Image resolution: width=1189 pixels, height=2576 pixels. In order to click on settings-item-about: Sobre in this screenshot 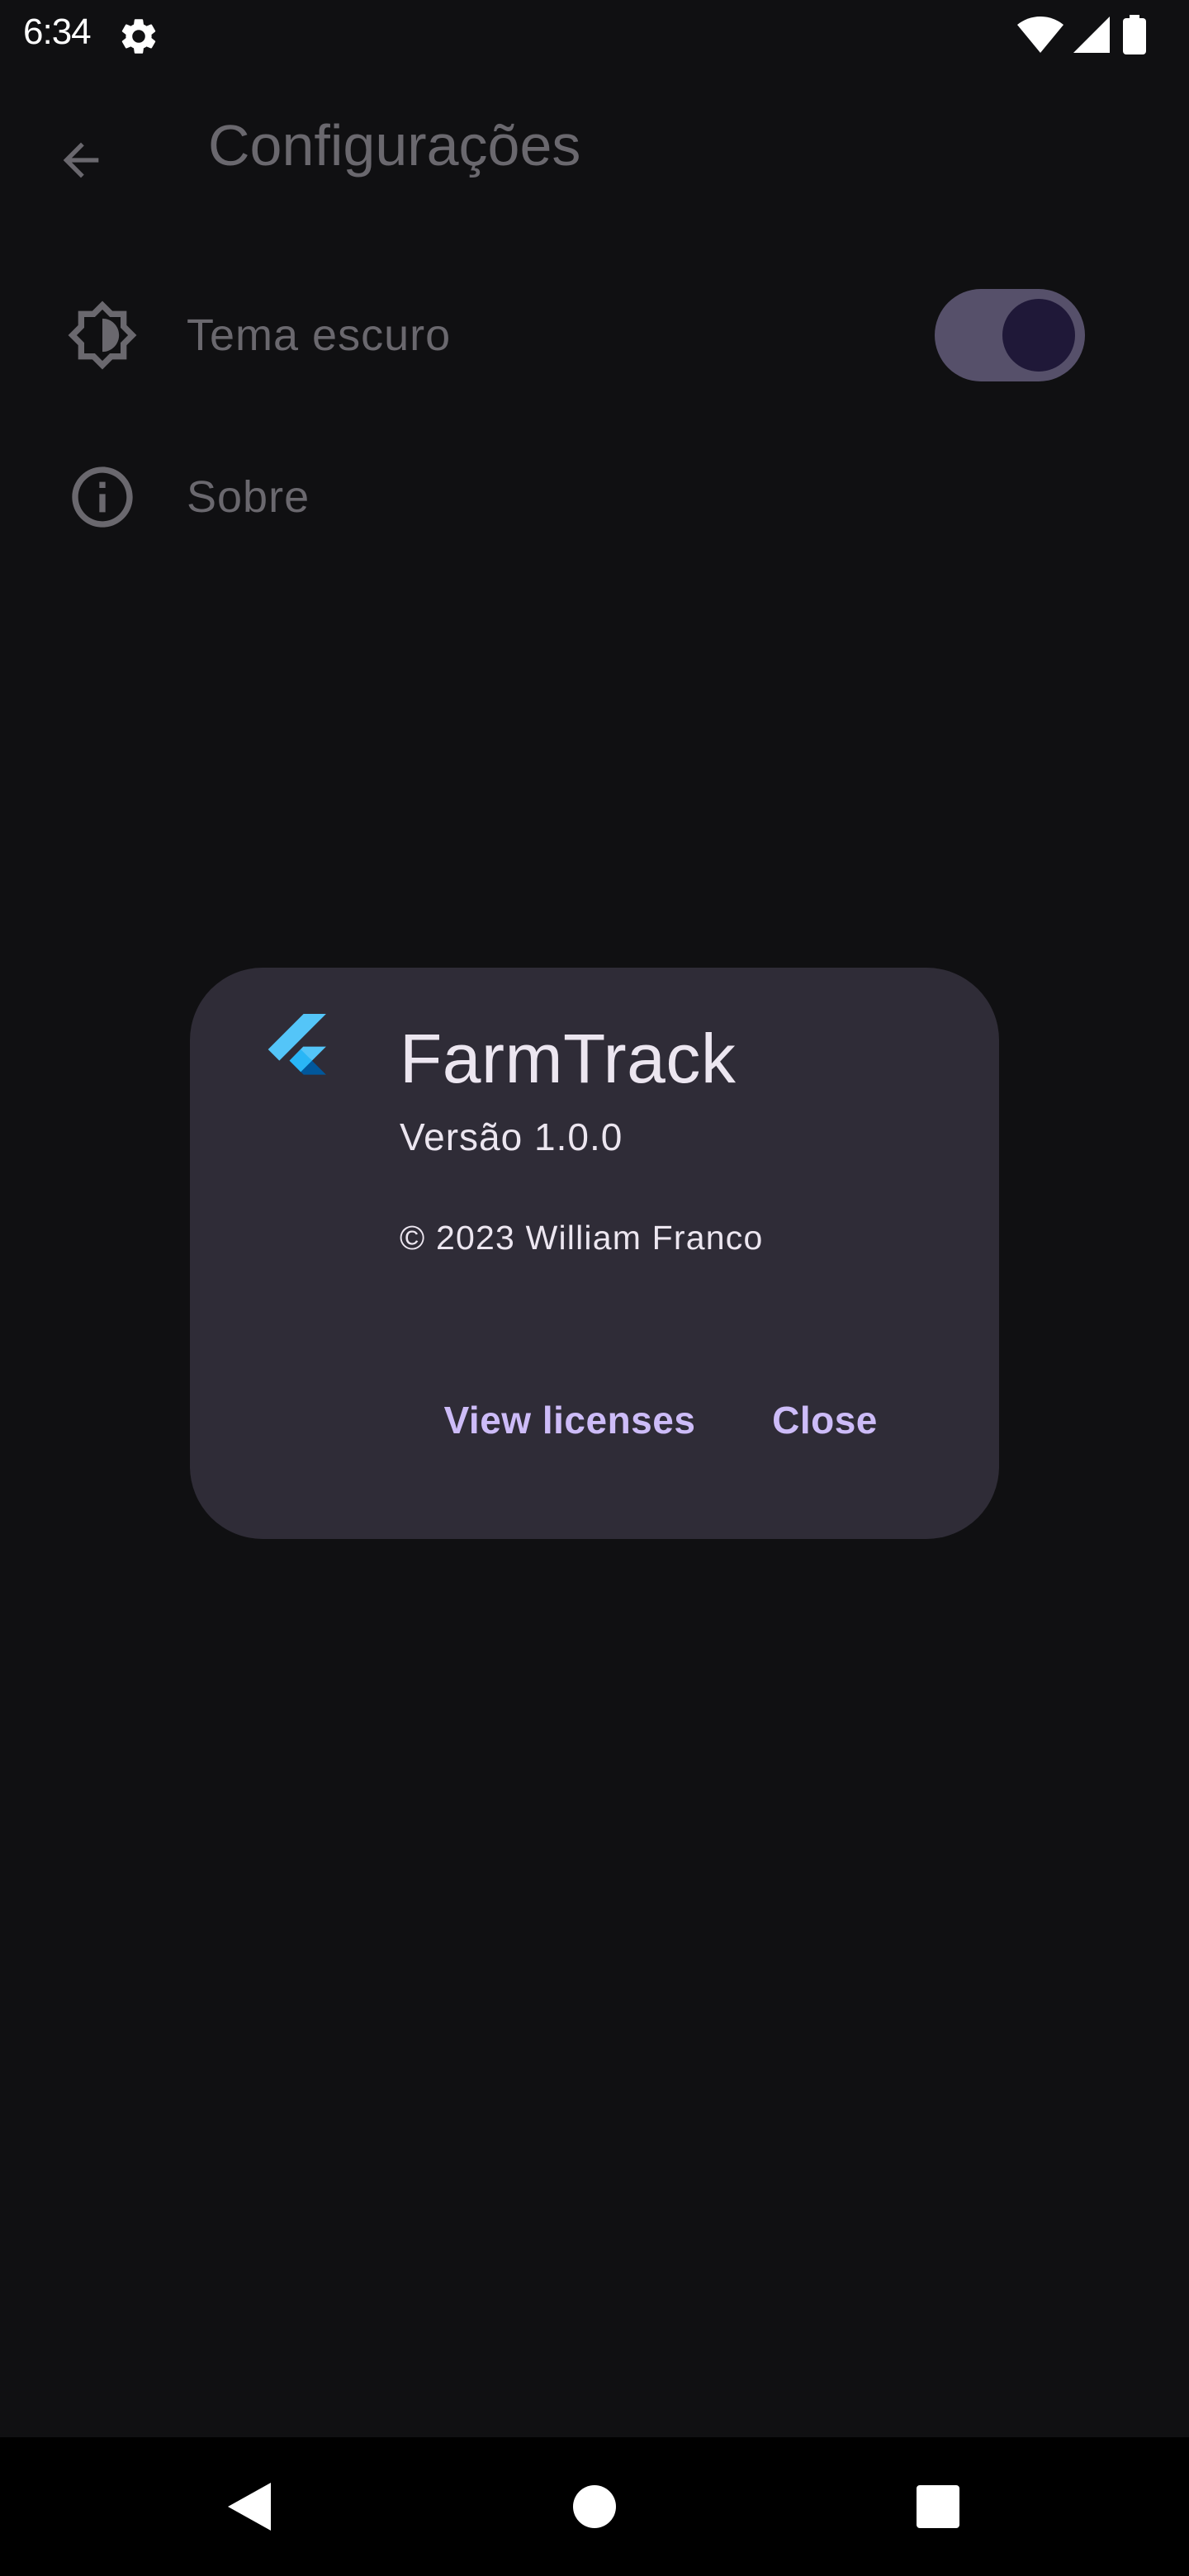, I will do `click(594, 497)`.